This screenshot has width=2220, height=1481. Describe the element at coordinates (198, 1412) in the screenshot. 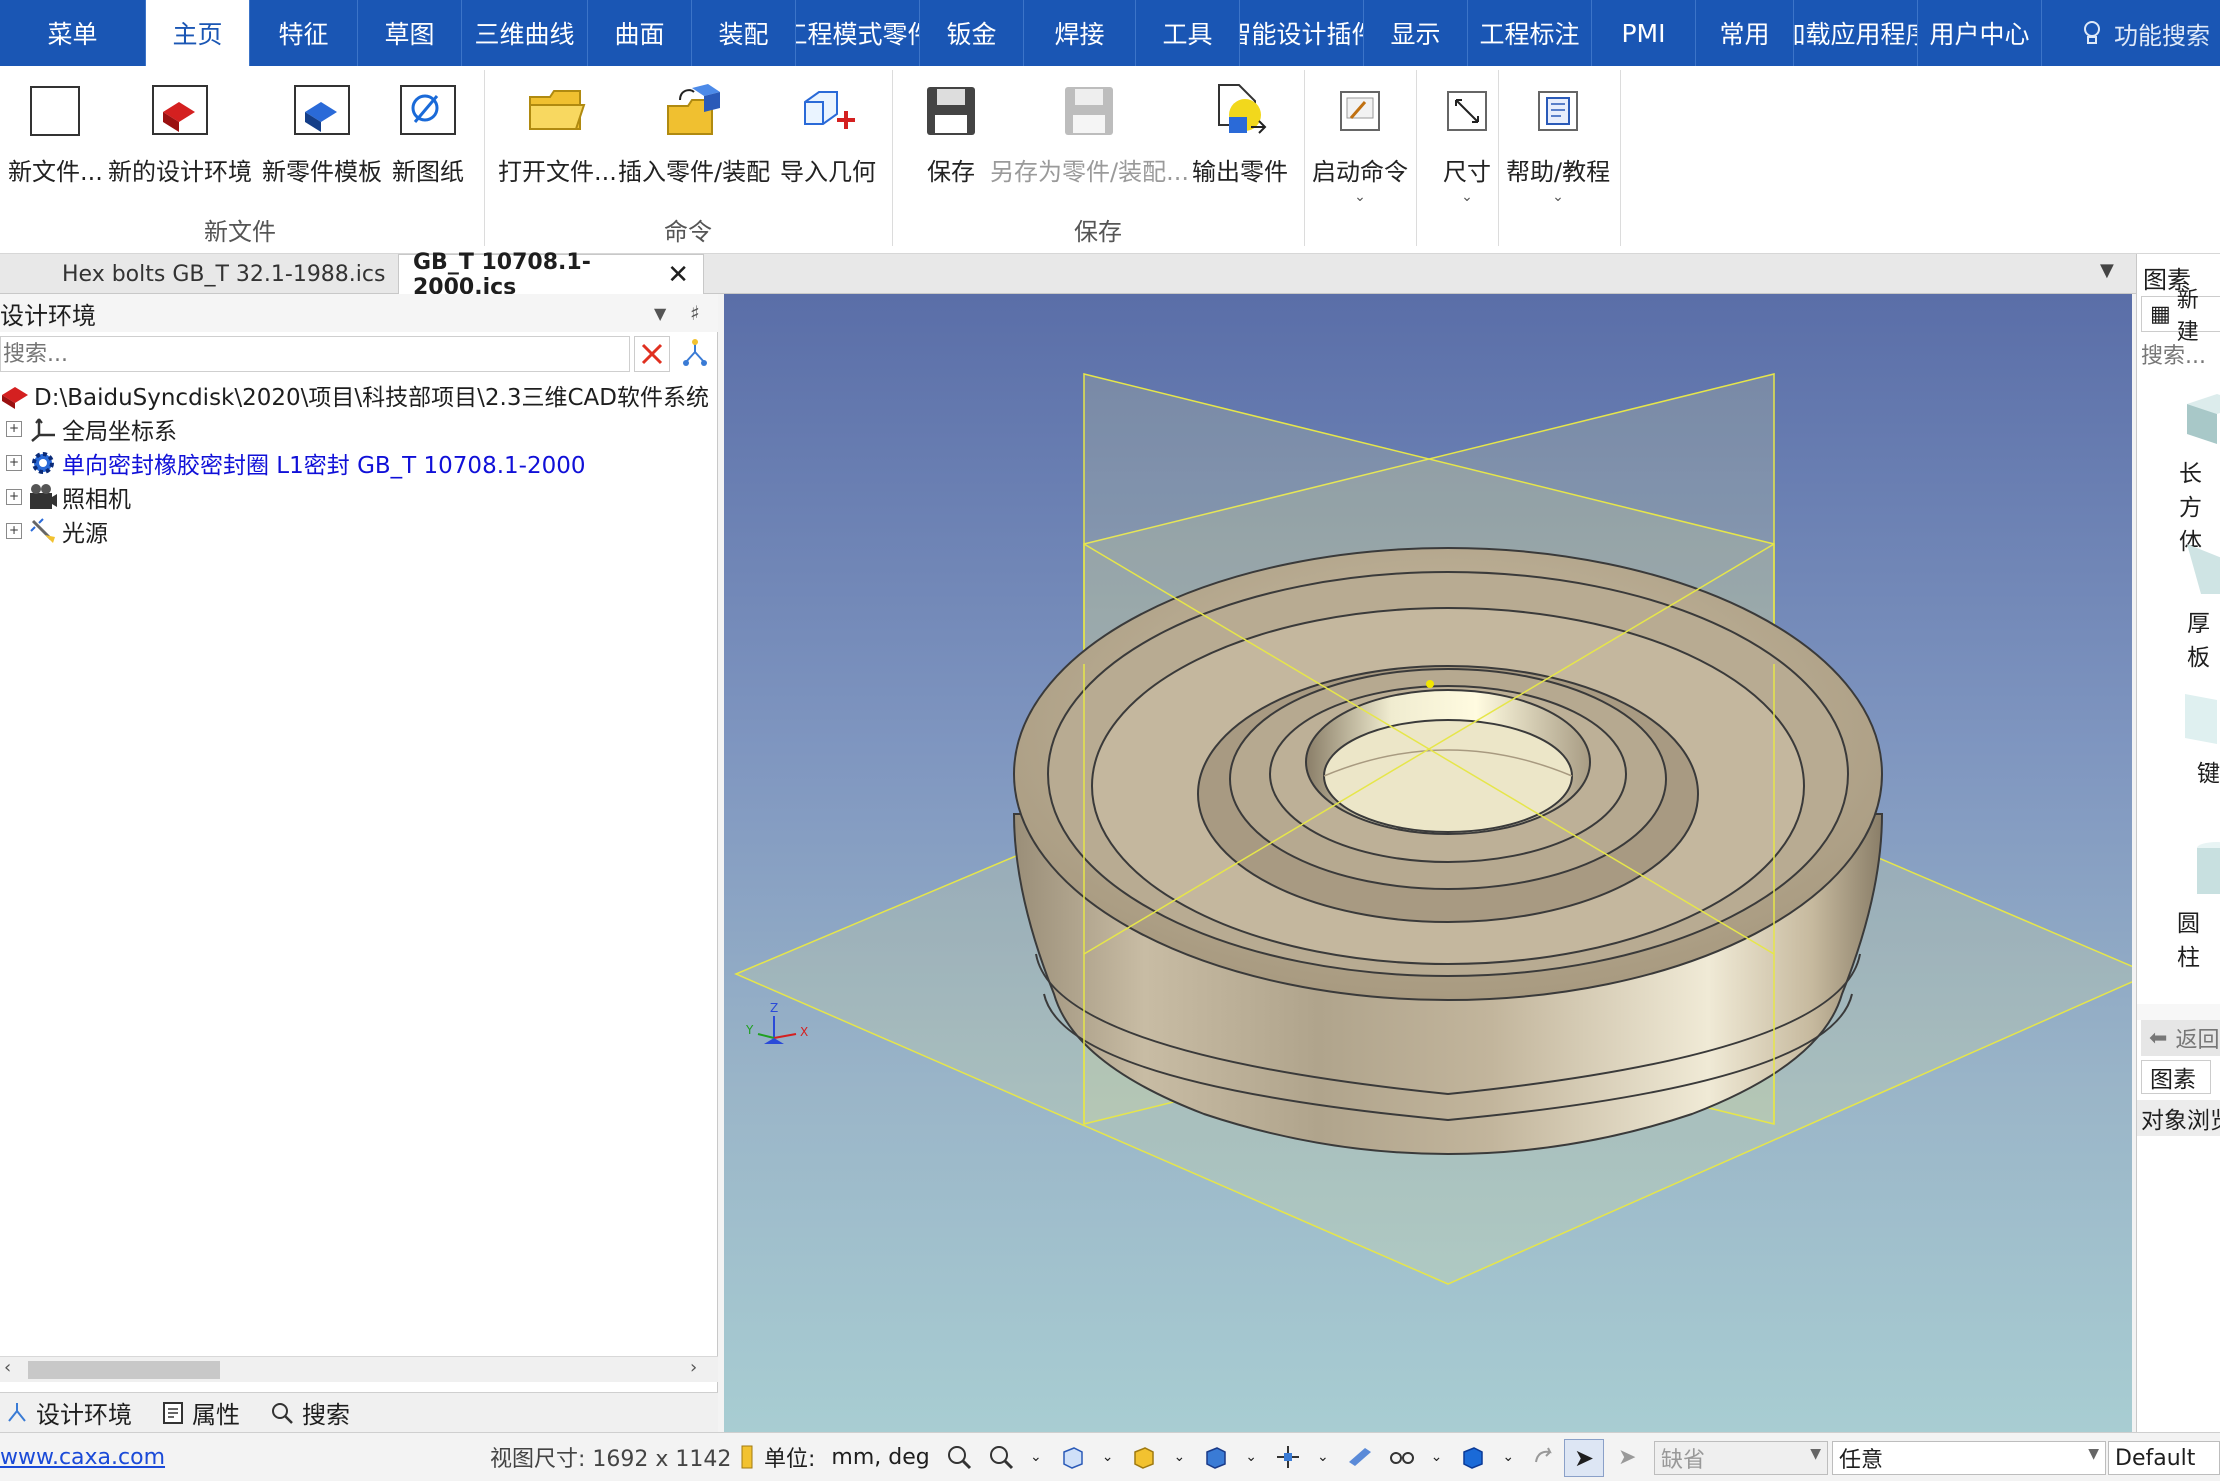

I see `tab-properties: 属性` at that location.